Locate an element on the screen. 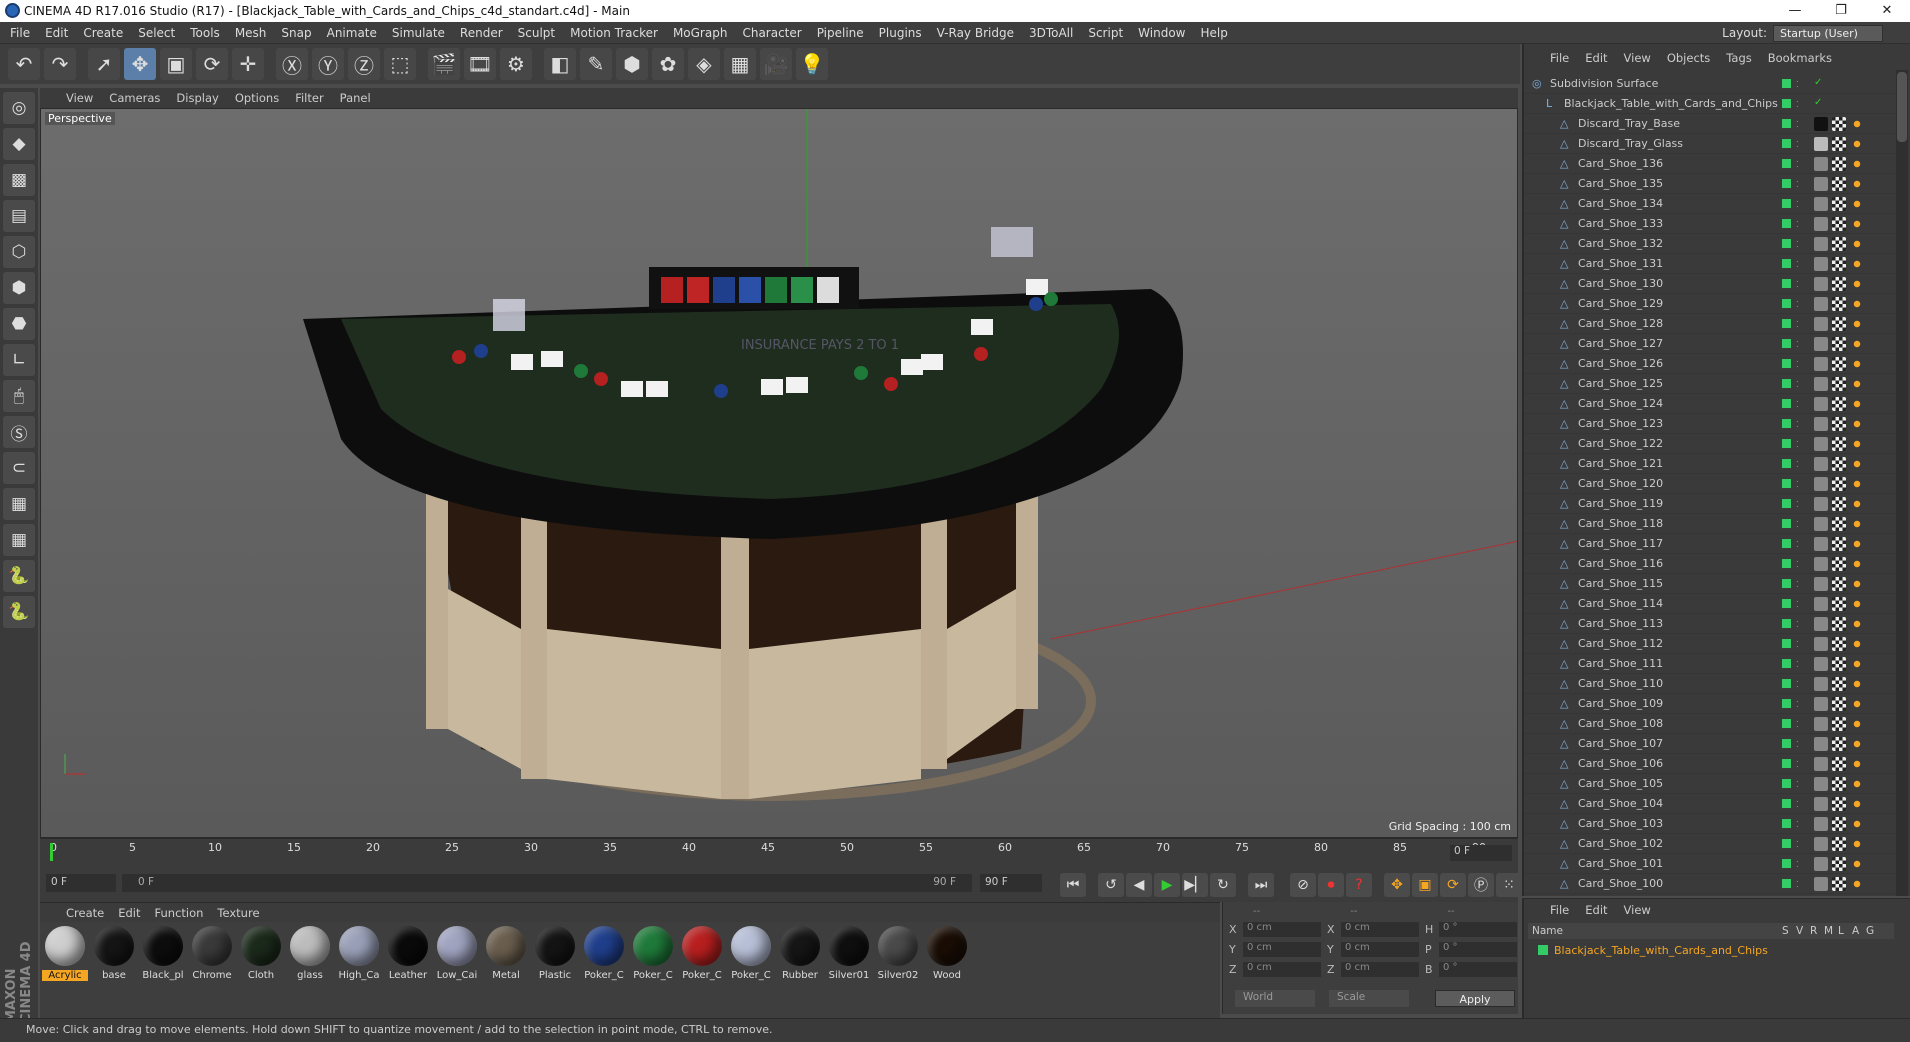 This screenshot has width=1910, height=1042. play-button: ▶ is located at coordinates (1167, 885).